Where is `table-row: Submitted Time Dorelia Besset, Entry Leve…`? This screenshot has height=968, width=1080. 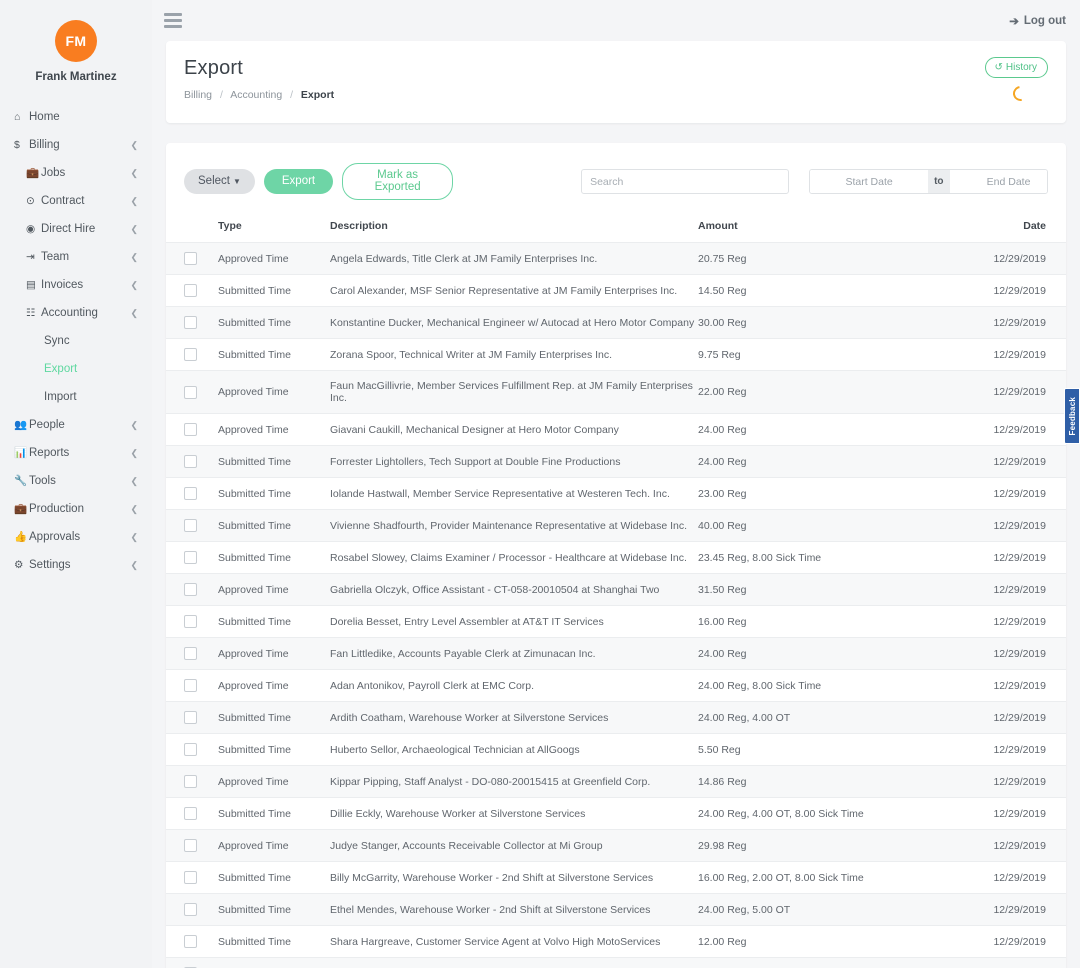 table-row: Submitted Time Dorelia Besset, Entry Leve… is located at coordinates (616, 621).